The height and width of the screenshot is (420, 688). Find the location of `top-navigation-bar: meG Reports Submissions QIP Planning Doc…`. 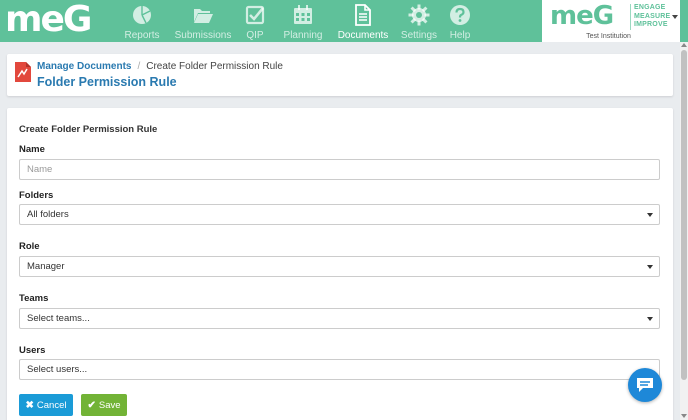

top-navigation-bar: meG Reports Submissions QIP Planning Doc… is located at coordinates (344, 21).